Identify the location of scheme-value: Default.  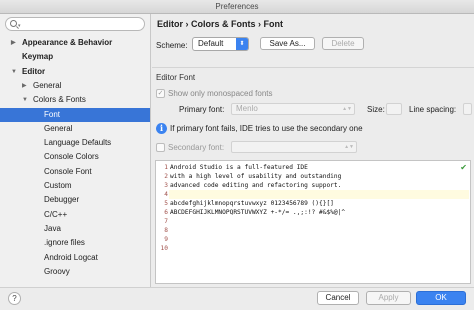
(211, 43).